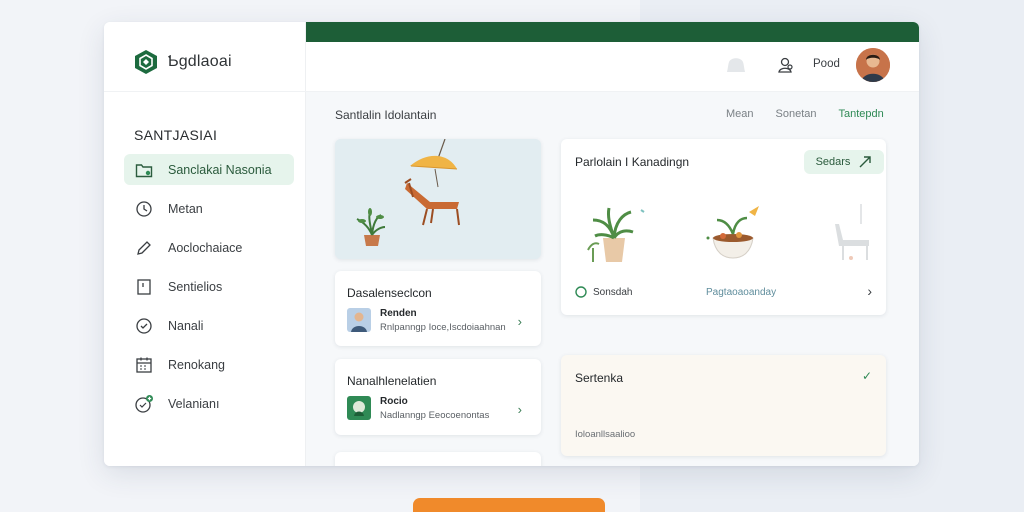 Image resolution: width=1024 pixels, height=512 pixels. Describe the element at coordinates (144, 209) in the screenshot. I see `clock-icon` at that location.